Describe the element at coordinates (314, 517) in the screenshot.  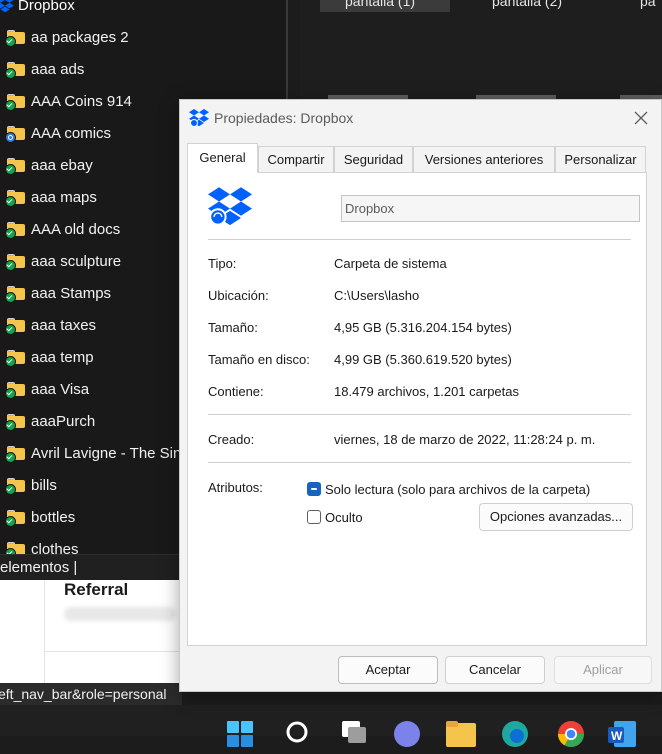
I see `hidden-checkbox` at that location.